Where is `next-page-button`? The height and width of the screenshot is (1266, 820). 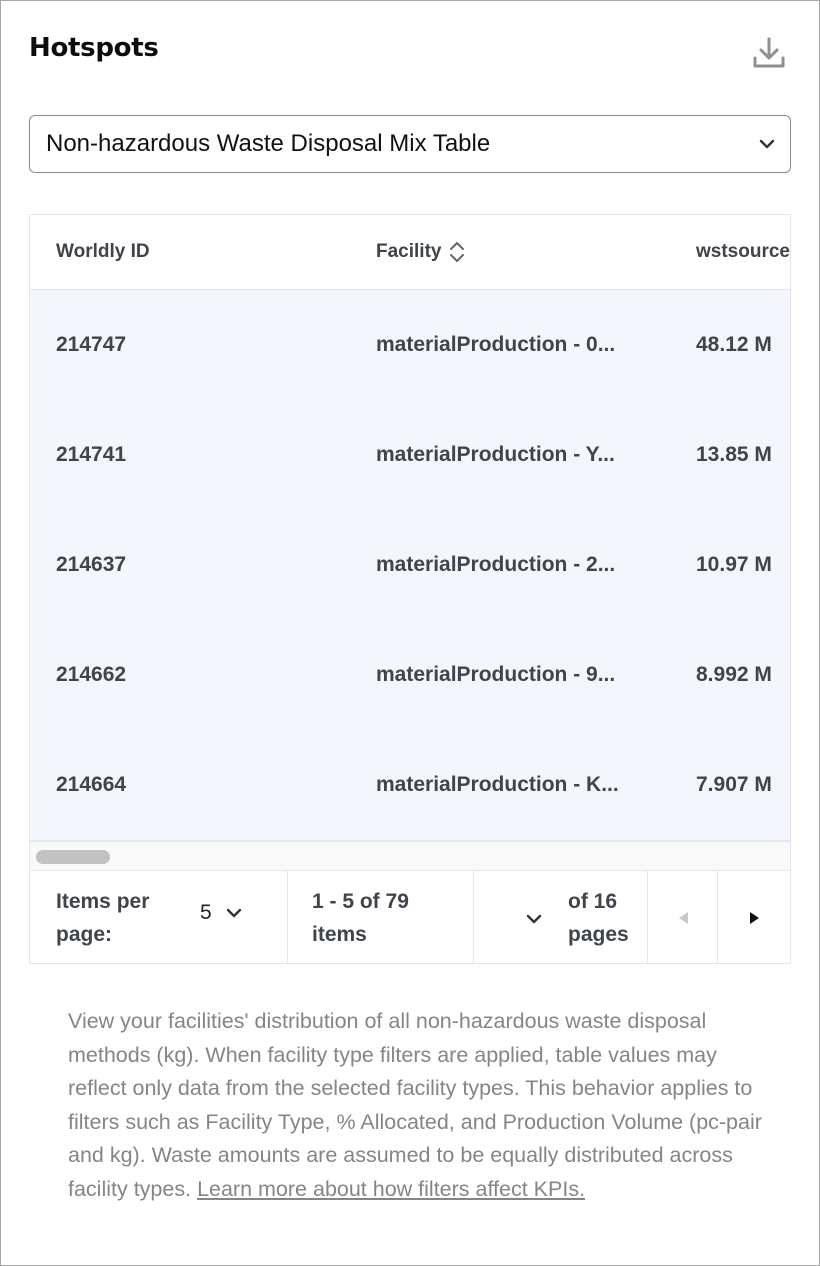
next-page-button is located at coordinates (754, 917).